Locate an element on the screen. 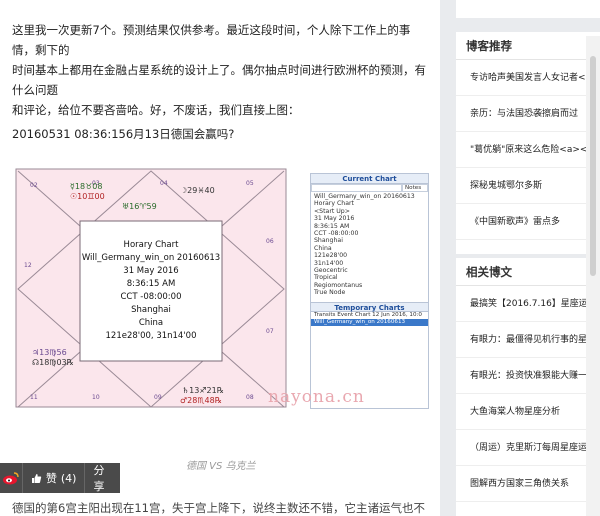 Image resolution: width=600 pixels, height=516 pixels. recommend-item: "葛优躺"原来这么危险<a></li><l is located at coordinates (528, 150).